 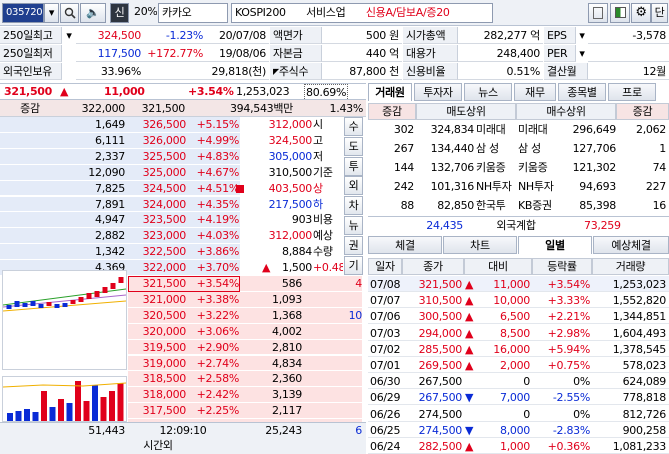 What do you see at coordinates (440, 349) in the screenshot?
I see `daily-close: 285,500` at bounding box center [440, 349].